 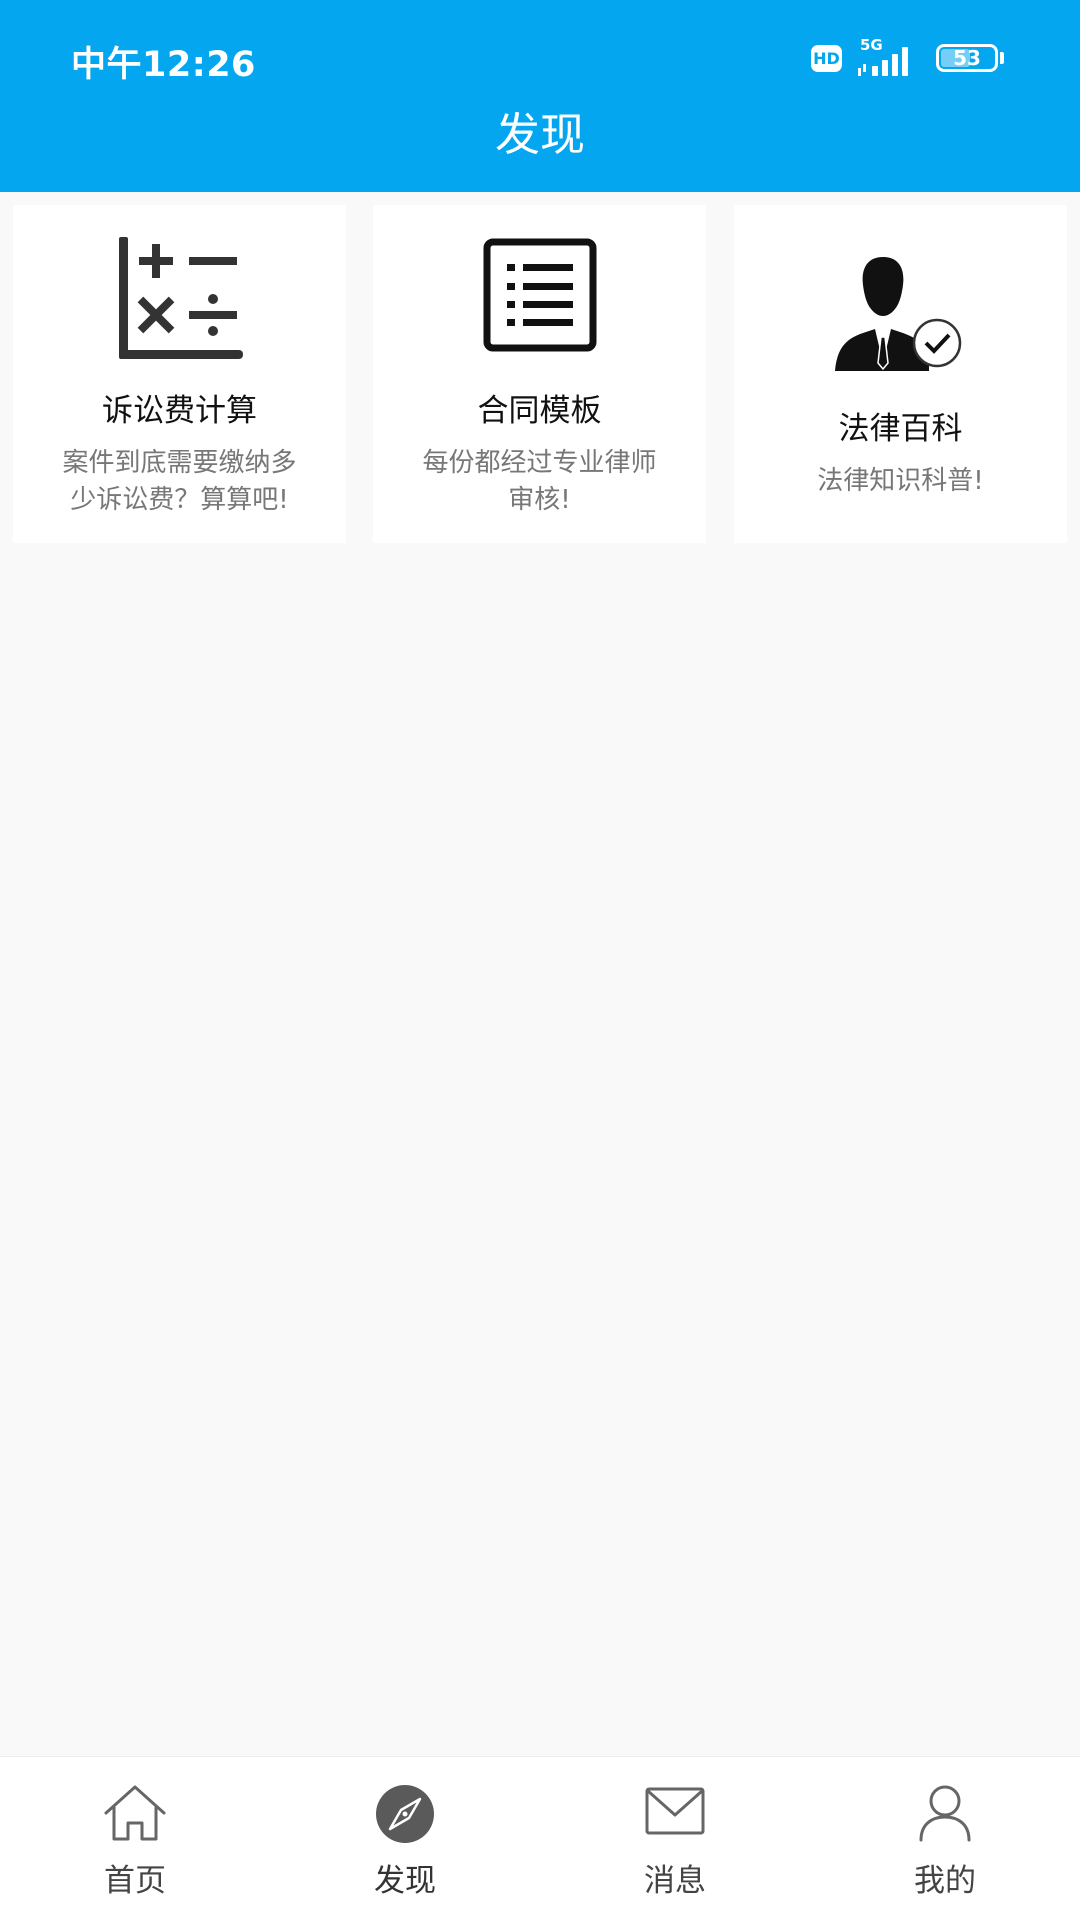 I want to click on battery-tip, so click(x=1002, y=58).